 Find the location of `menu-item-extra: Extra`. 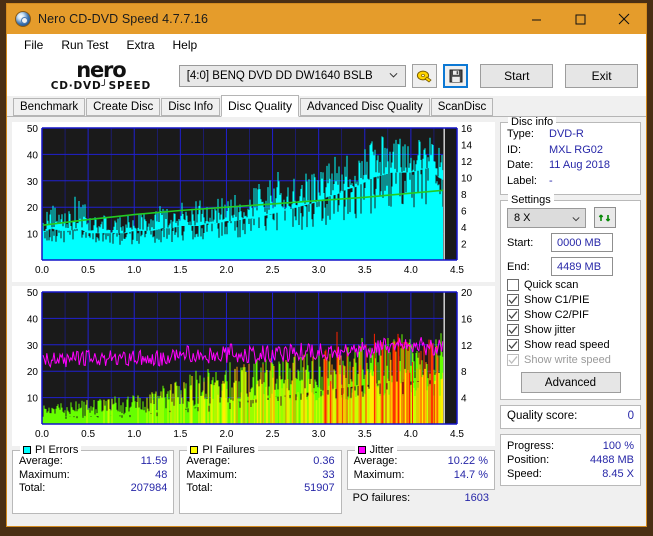

menu-item-extra: Extra is located at coordinates (140, 45).